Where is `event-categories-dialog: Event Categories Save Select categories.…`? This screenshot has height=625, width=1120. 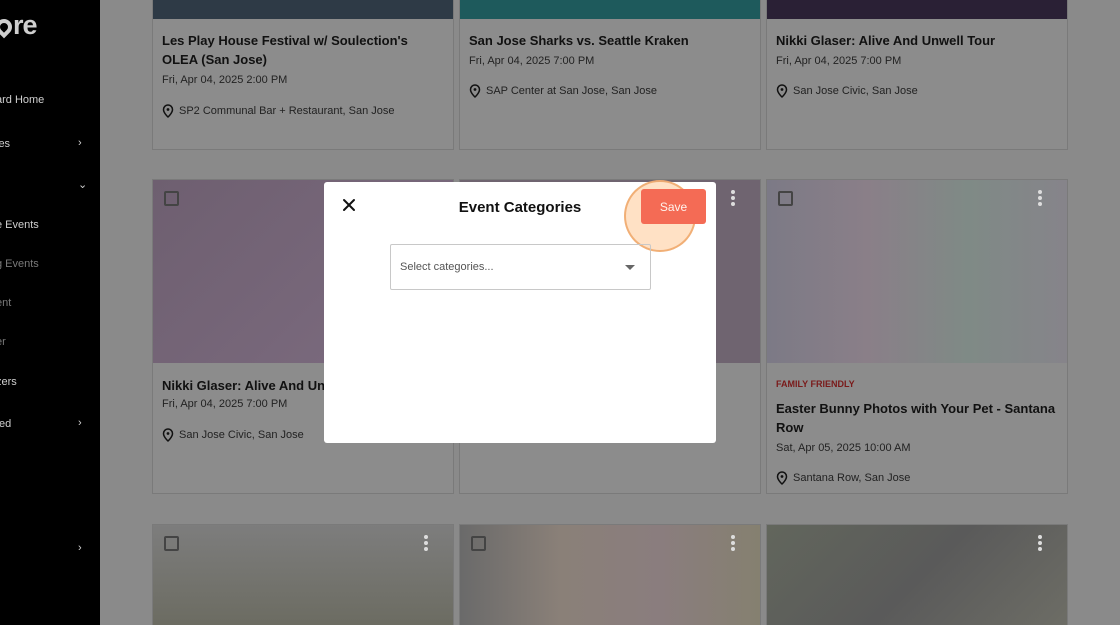 event-categories-dialog: Event Categories Save Select categories.… is located at coordinates (520, 311).